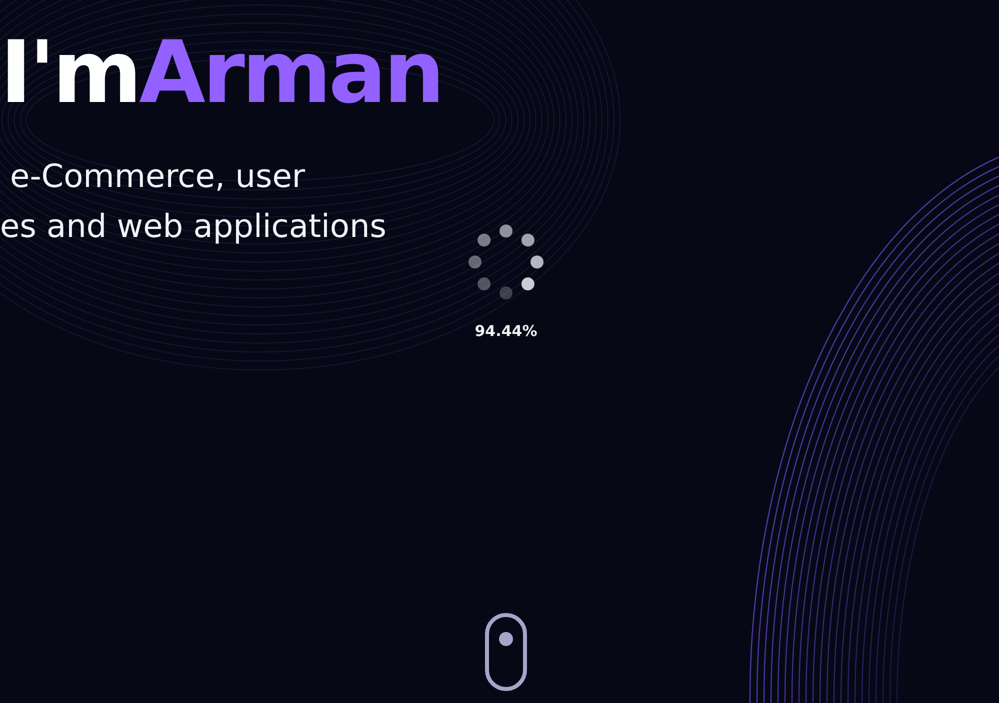  What do you see at coordinates (506, 262) in the screenshot?
I see `loading-spinner-icon` at bounding box center [506, 262].